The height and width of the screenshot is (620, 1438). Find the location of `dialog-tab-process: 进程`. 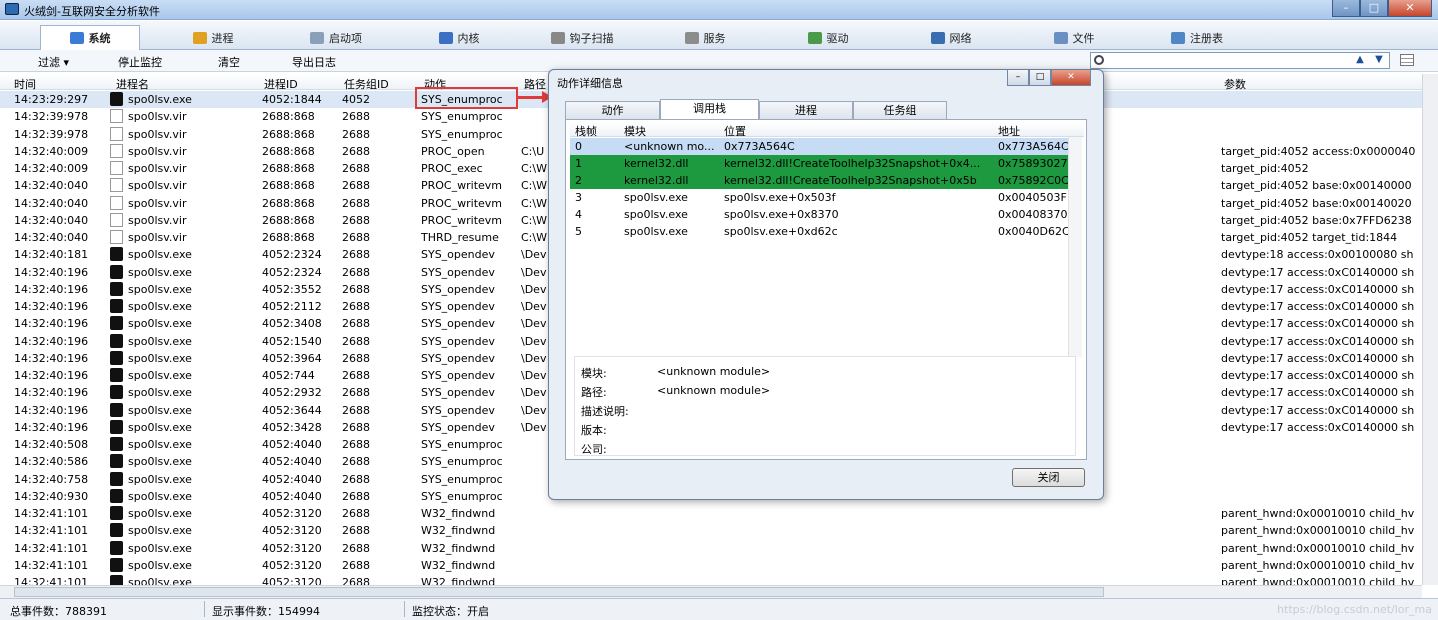

dialog-tab-process: 进程 is located at coordinates (806, 110).